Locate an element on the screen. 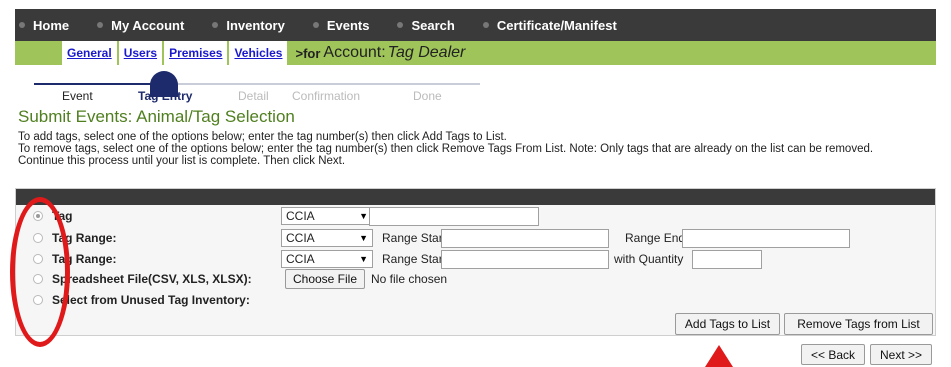  subnav-premises-link: Premises is located at coordinates (197, 53).